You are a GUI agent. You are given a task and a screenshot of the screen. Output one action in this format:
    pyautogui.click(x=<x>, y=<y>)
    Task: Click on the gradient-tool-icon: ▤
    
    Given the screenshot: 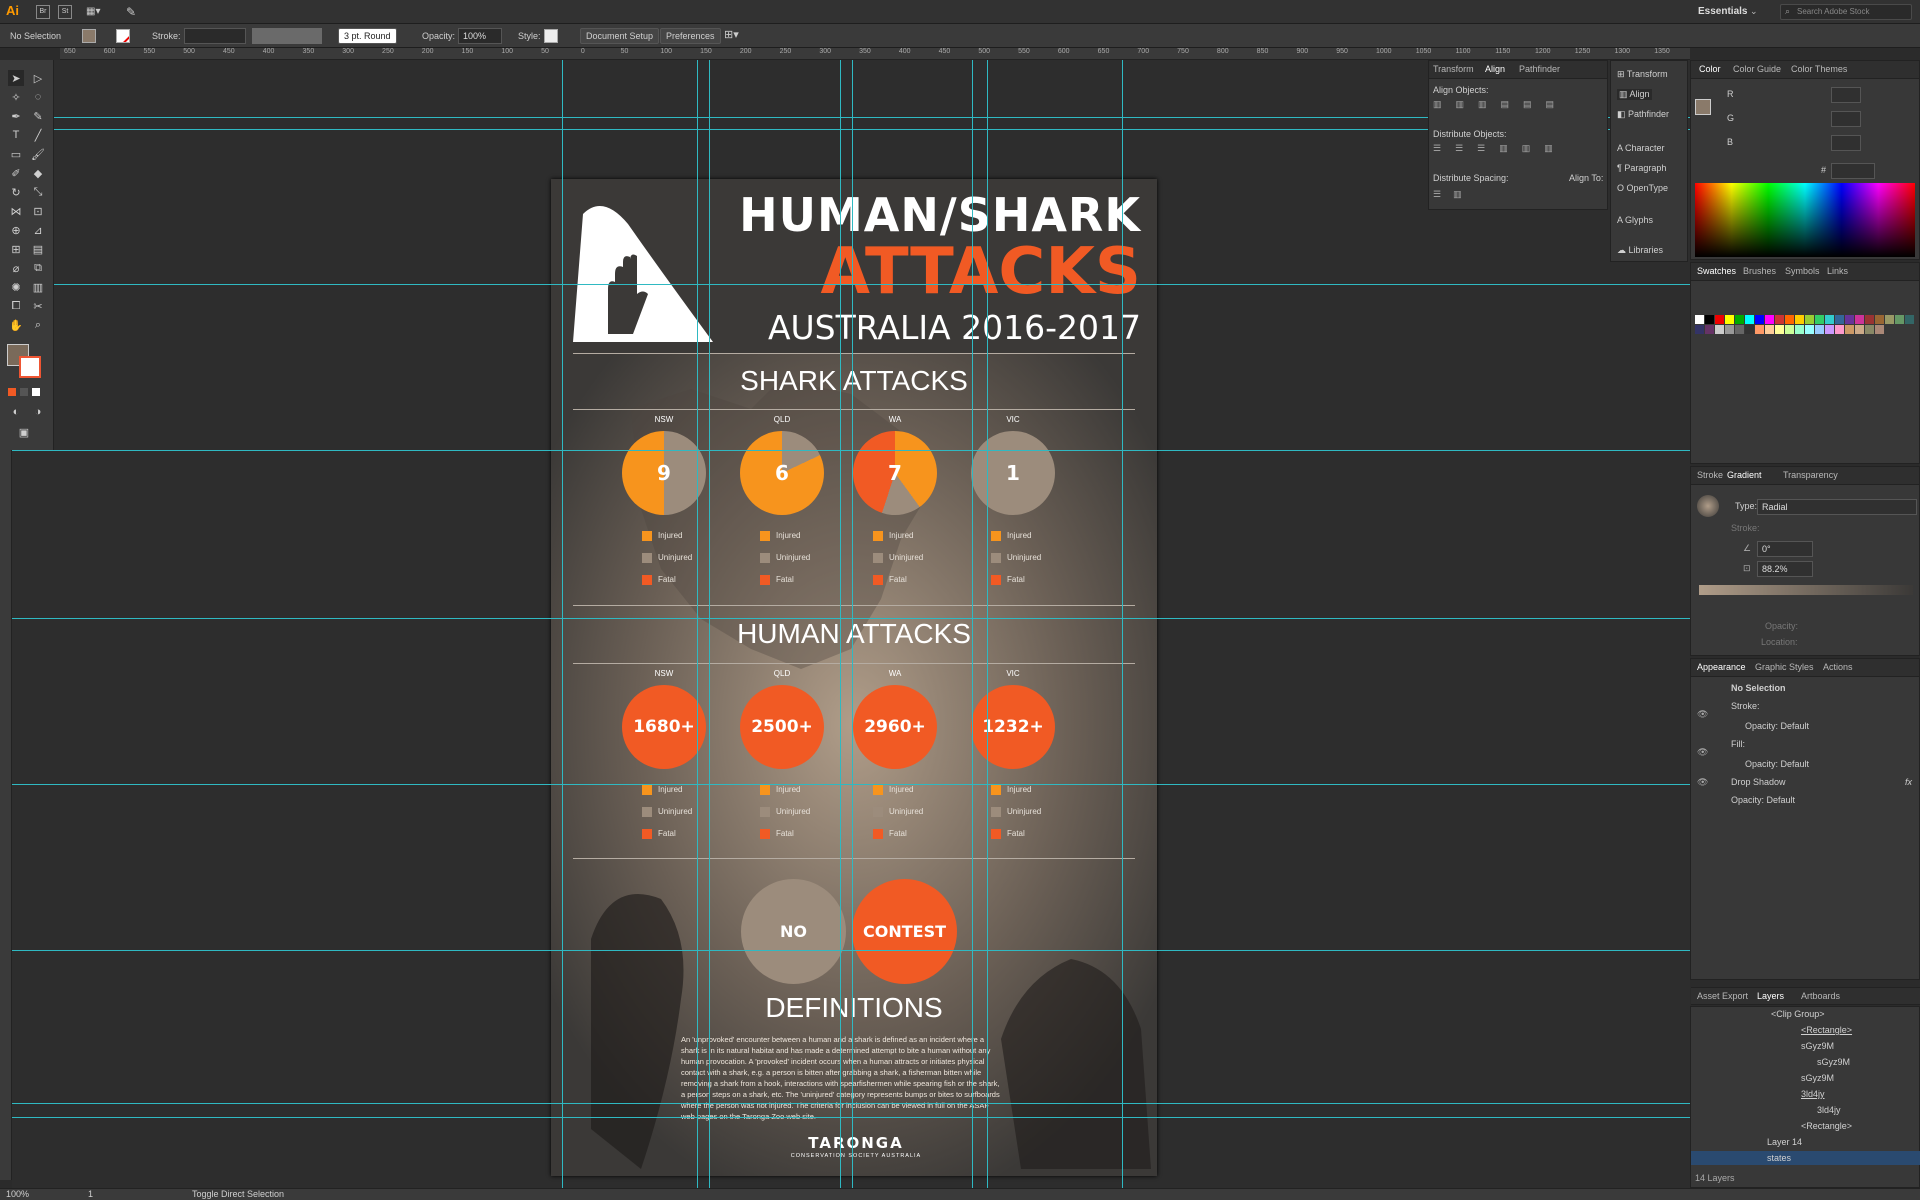 What is the action you would take?
    pyautogui.click(x=38, y=249)
    